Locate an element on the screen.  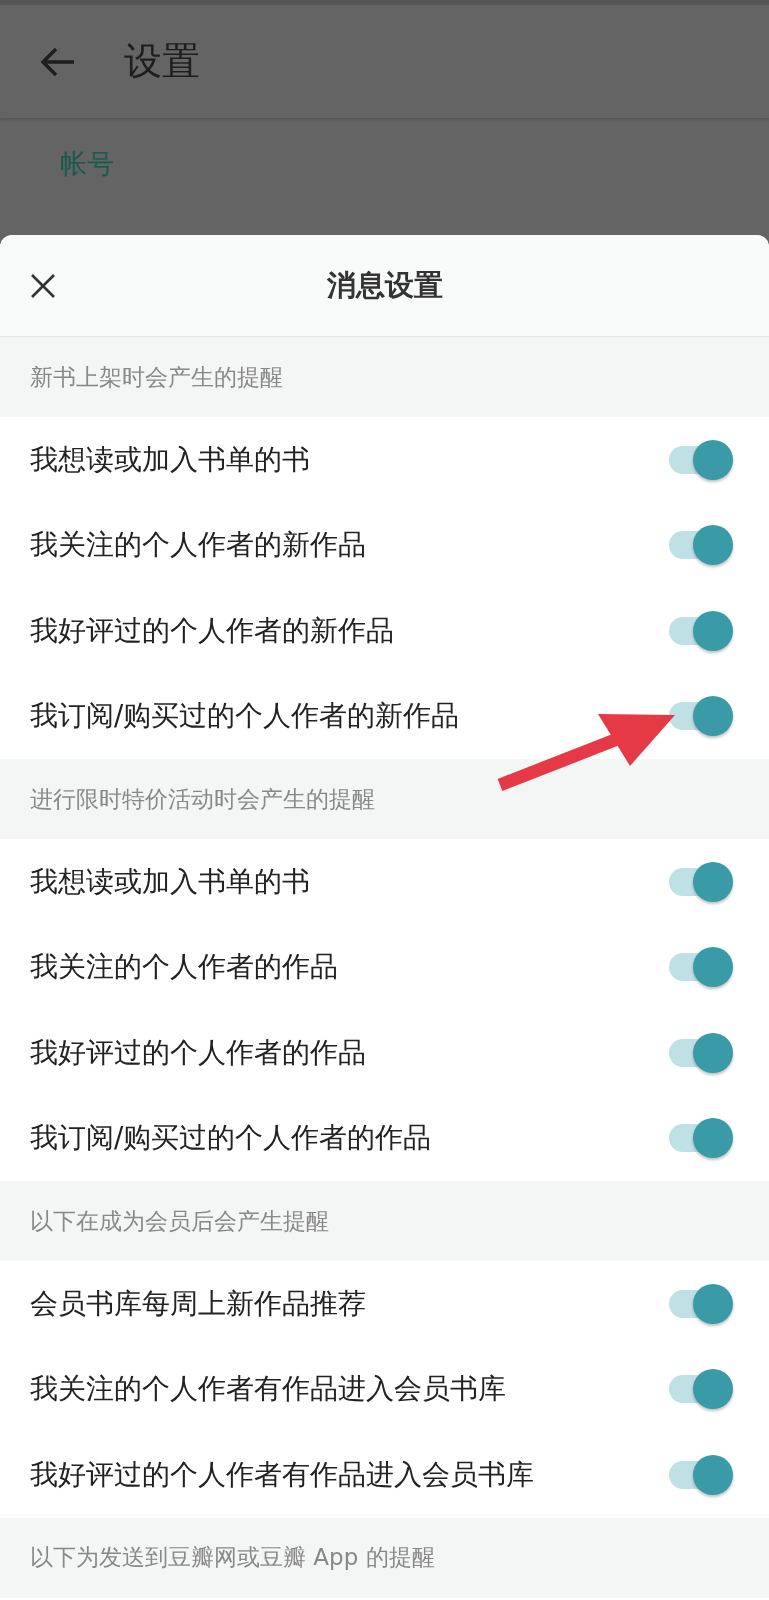
setting-label: 会员书库每周上新作品推荐 is located at coordinates (198, 1303).